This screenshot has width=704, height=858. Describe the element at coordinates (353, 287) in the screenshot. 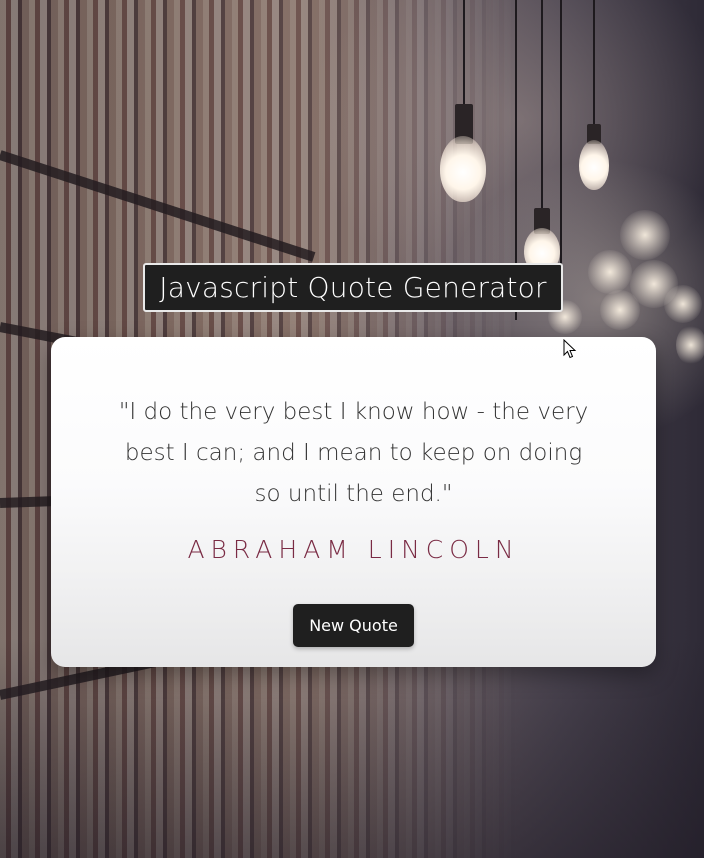

I see `page-title: Javascript Quote Generator` at that location.